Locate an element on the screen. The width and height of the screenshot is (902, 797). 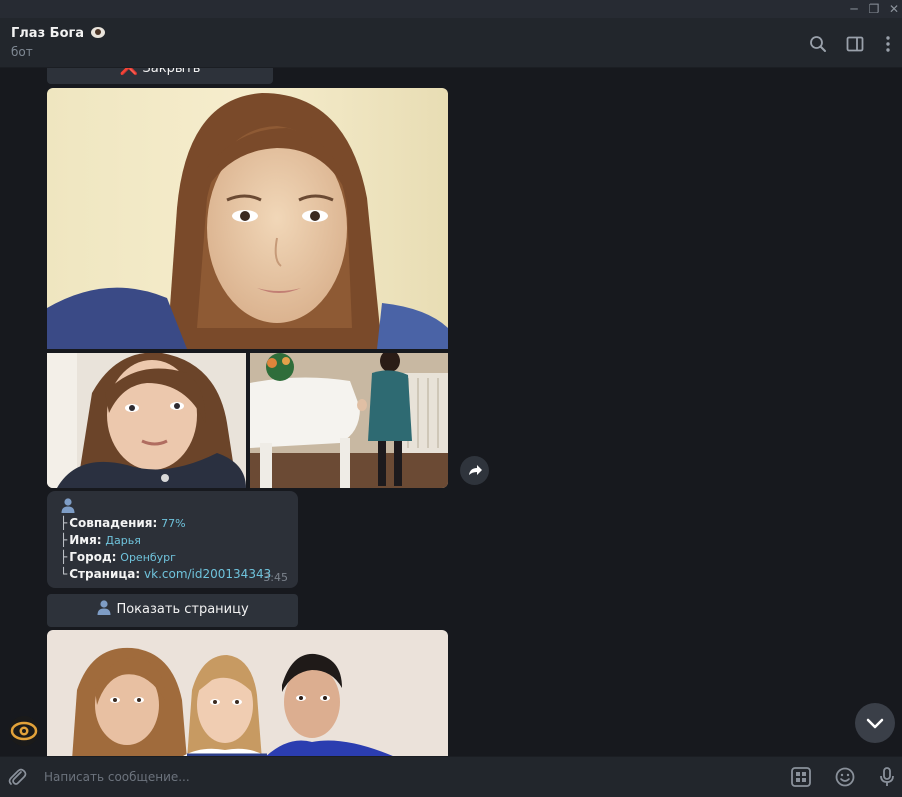
chevron-down-icon is located at coordinates (875, 723).